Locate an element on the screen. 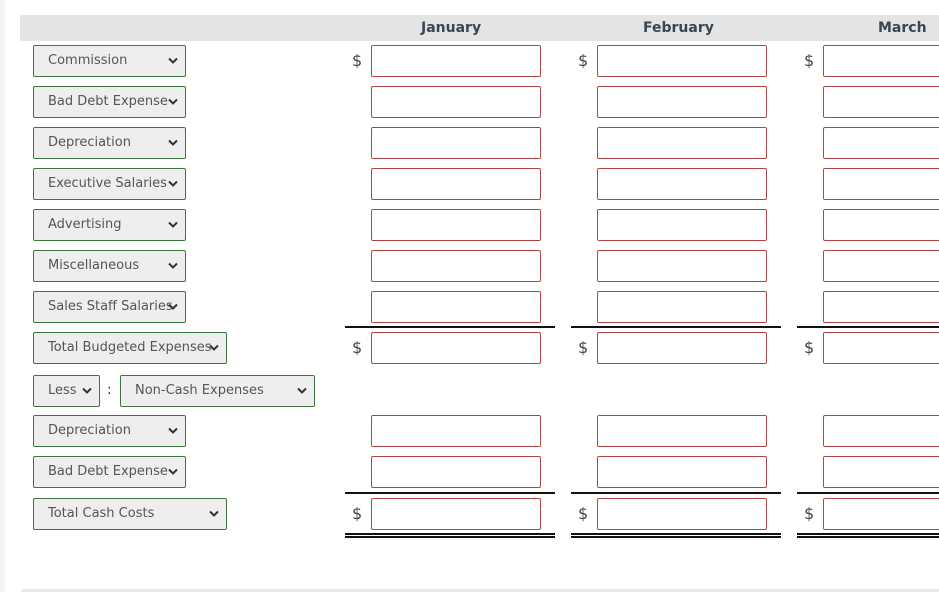 The image size is (939, 592). march-miscellaneous-input is located at coordinates (881, 266).